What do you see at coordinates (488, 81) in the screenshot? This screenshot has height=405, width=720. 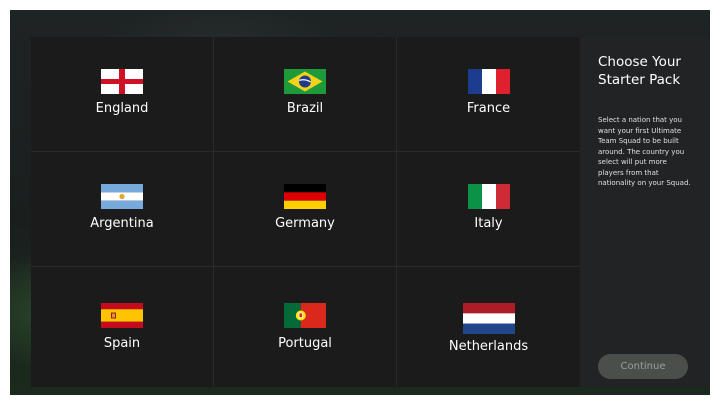 I see `france-flag-icon` at bounding box center [488, 81].